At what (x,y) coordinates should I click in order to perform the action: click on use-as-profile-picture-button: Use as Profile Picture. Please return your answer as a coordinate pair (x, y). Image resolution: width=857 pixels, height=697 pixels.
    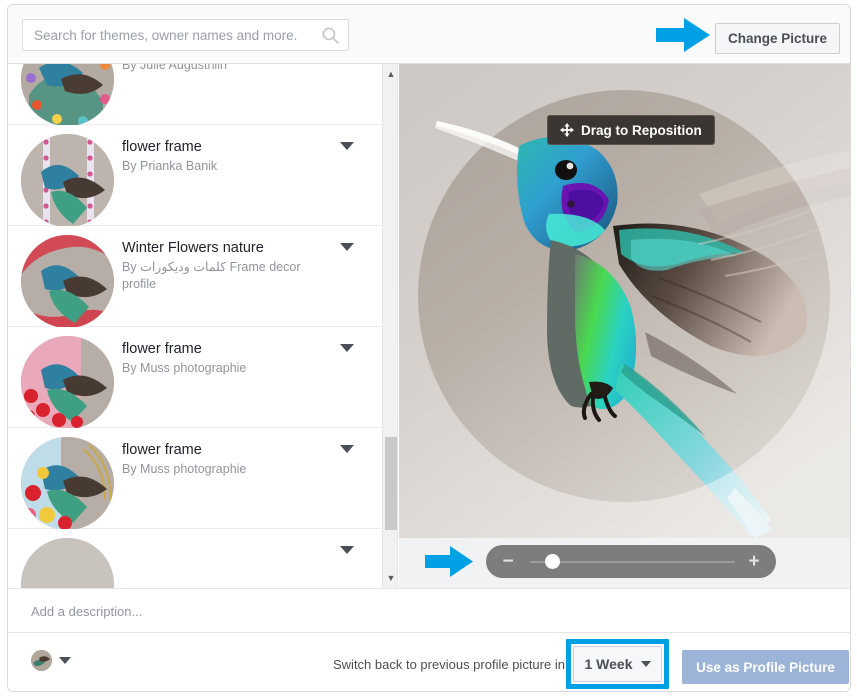
    Looking at the image, I should click on (765, 667).